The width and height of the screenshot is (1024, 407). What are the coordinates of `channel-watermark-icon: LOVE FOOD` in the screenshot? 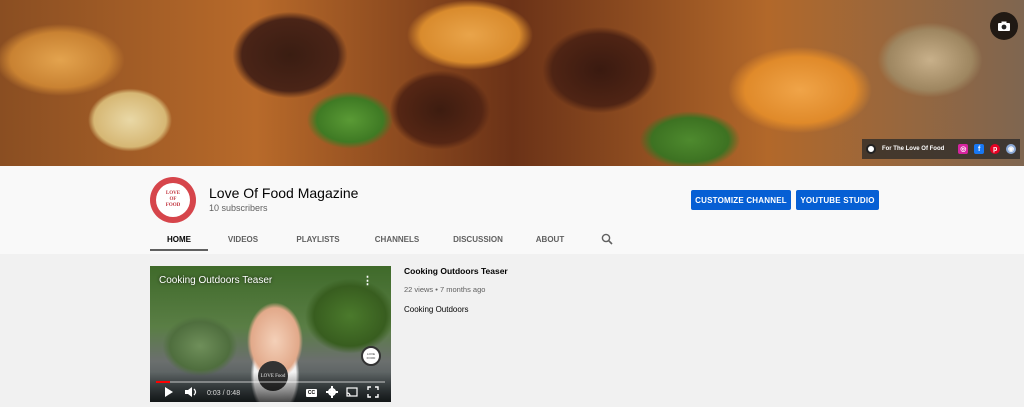 It's located at (371, 356).